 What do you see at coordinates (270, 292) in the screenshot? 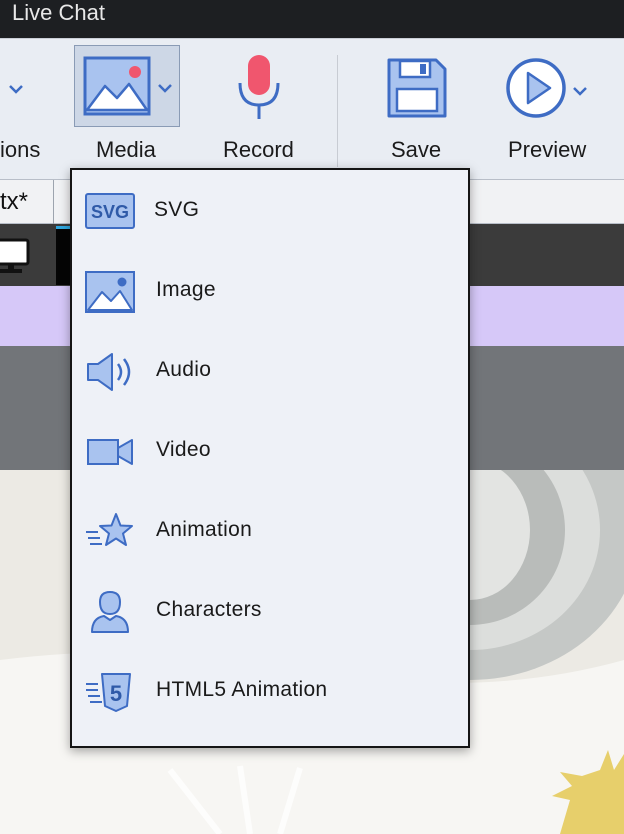
I see `menu-item-image: Image` at bounding box center [270, 292].